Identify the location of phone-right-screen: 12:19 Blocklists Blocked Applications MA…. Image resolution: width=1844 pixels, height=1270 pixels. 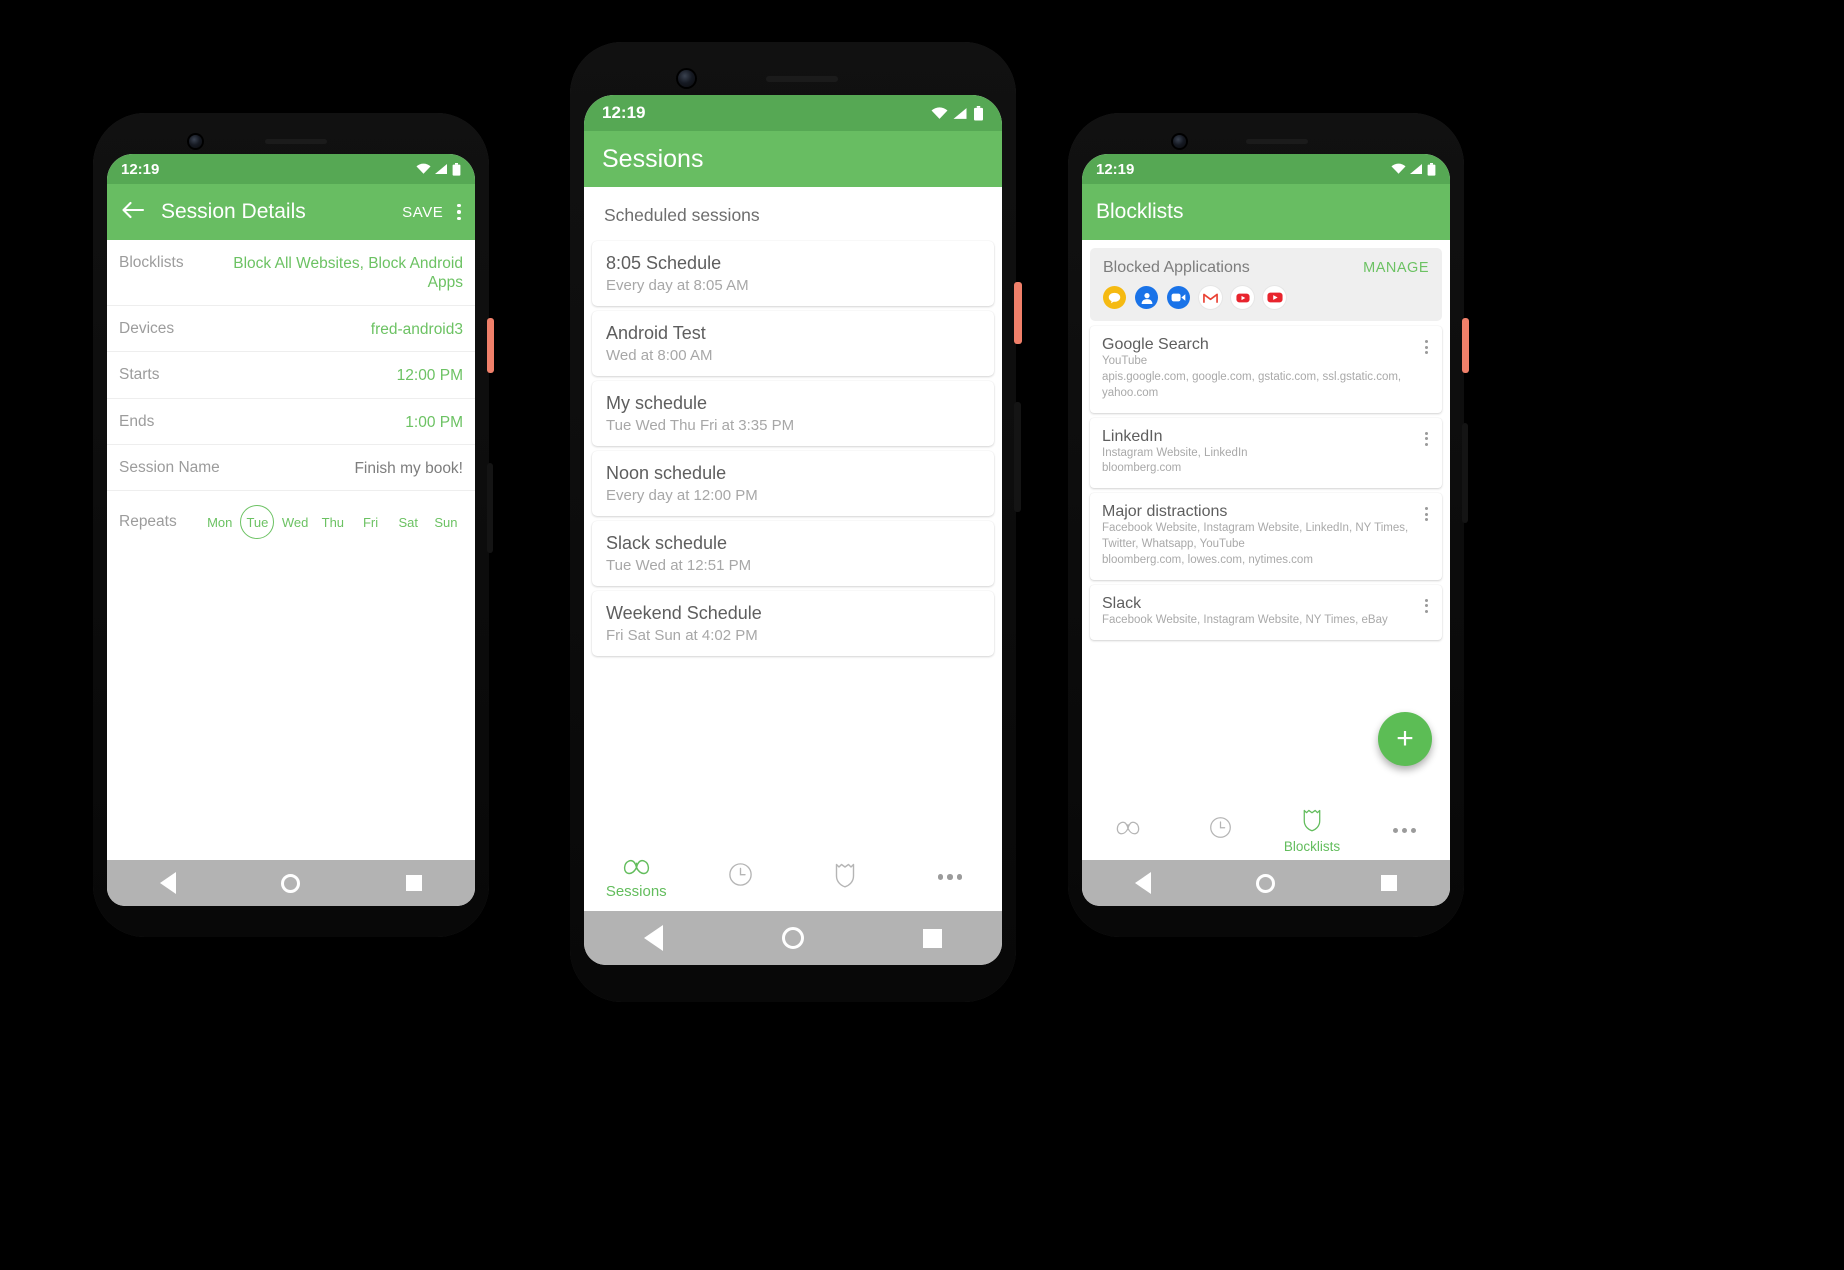
(1266, 530).